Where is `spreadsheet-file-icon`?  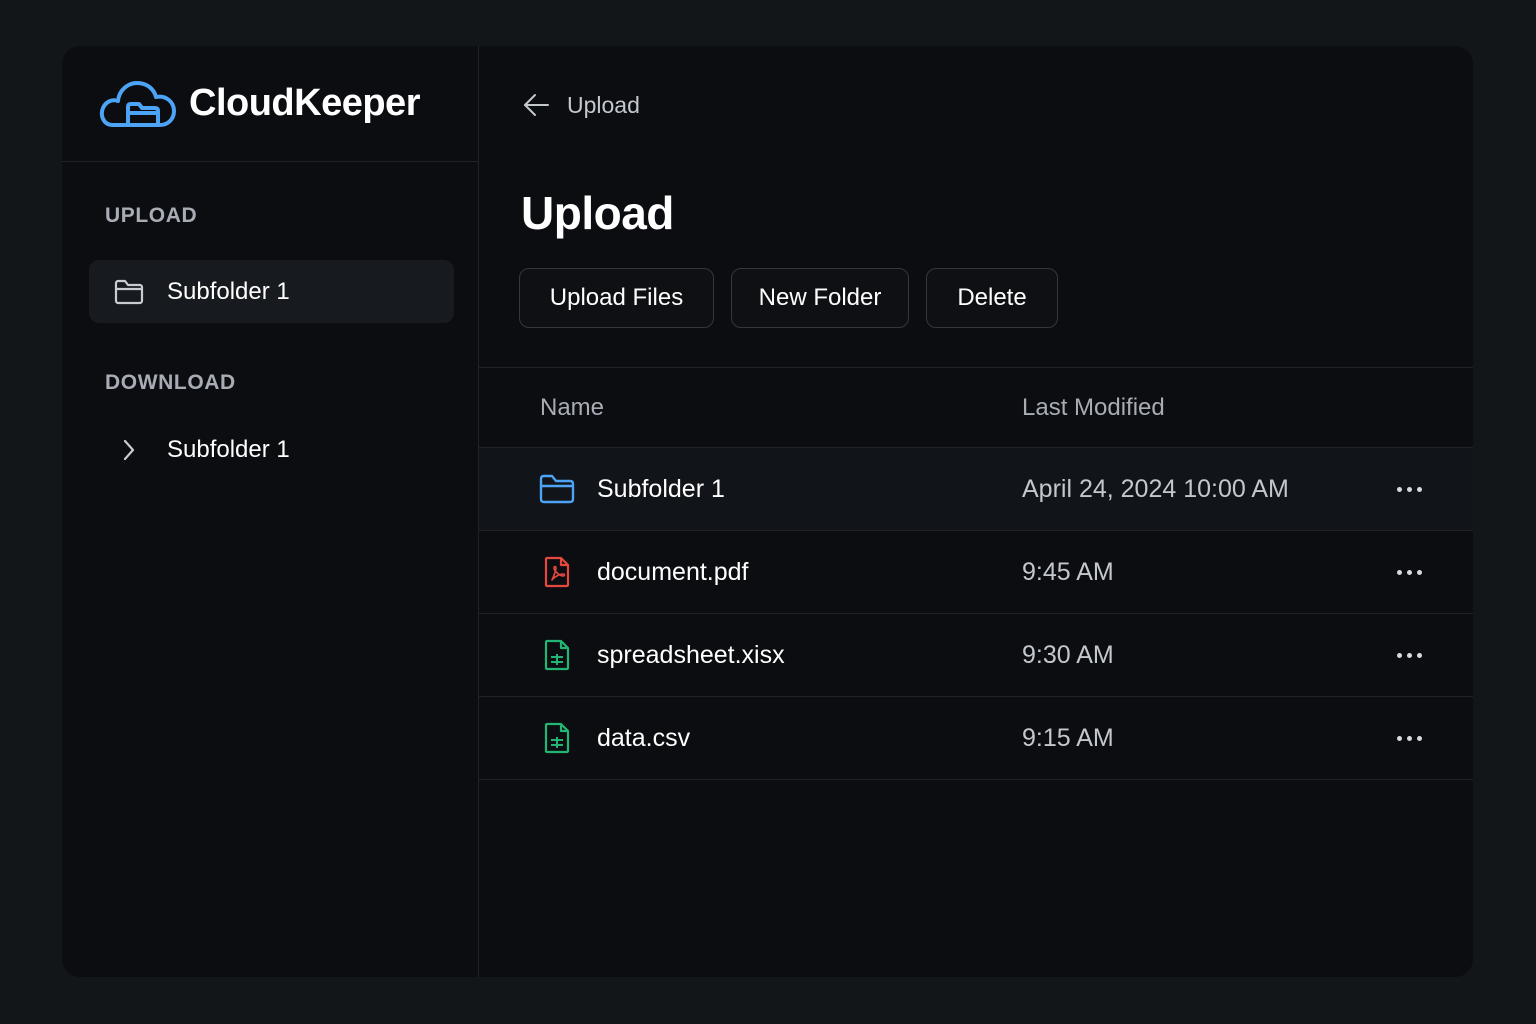
spreadsheet-file-icon is located at coordinates (557, 655).